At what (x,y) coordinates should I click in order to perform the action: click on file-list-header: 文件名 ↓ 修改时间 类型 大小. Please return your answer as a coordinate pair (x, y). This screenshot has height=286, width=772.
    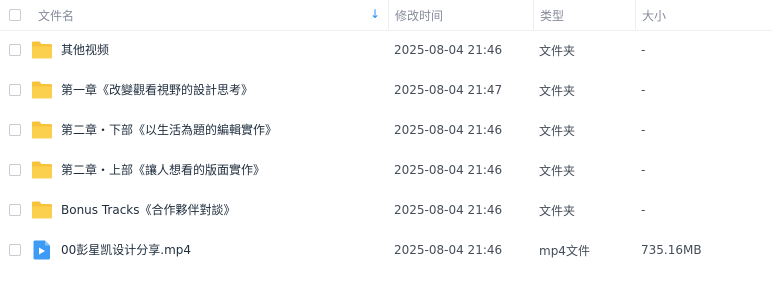
    Looking at the image, I should click on (386, 15).